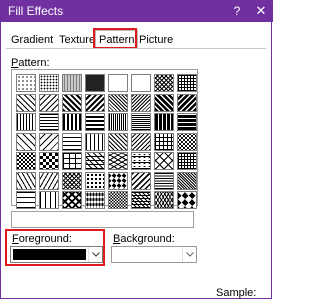 The image size is (320, 300). I want to click on dialog-title: Fill Effects, so click(36, 11).